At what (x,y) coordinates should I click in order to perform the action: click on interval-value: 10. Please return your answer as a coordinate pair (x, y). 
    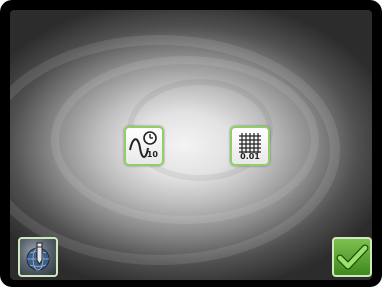
    Looking at the image, I should click on (152, 154).